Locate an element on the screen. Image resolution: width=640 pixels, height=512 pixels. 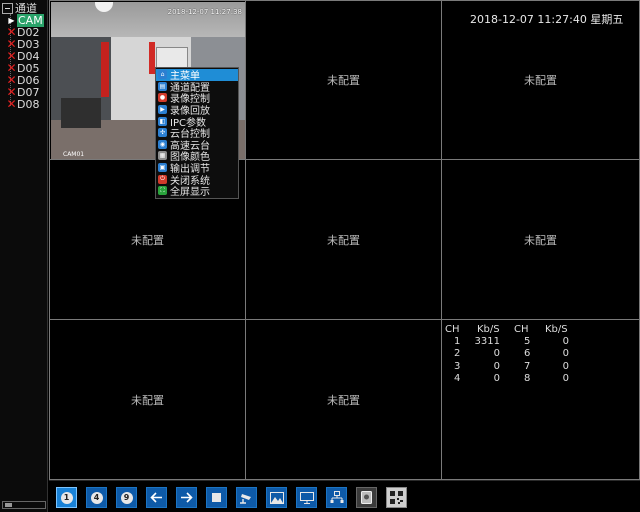
camera-icon: ◧ is located at coordinates (162, 121).